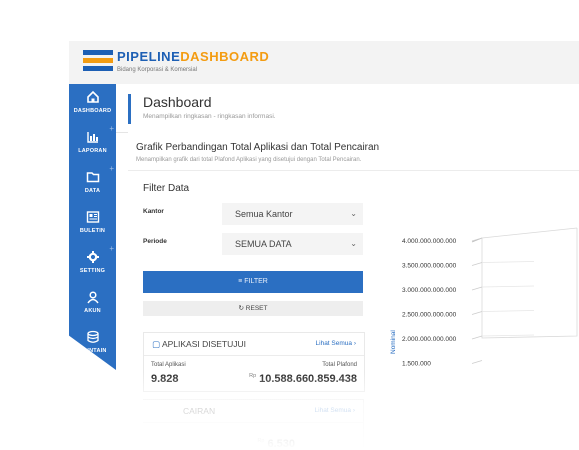  I want to click on header-accent-bar, so click(129, 109).